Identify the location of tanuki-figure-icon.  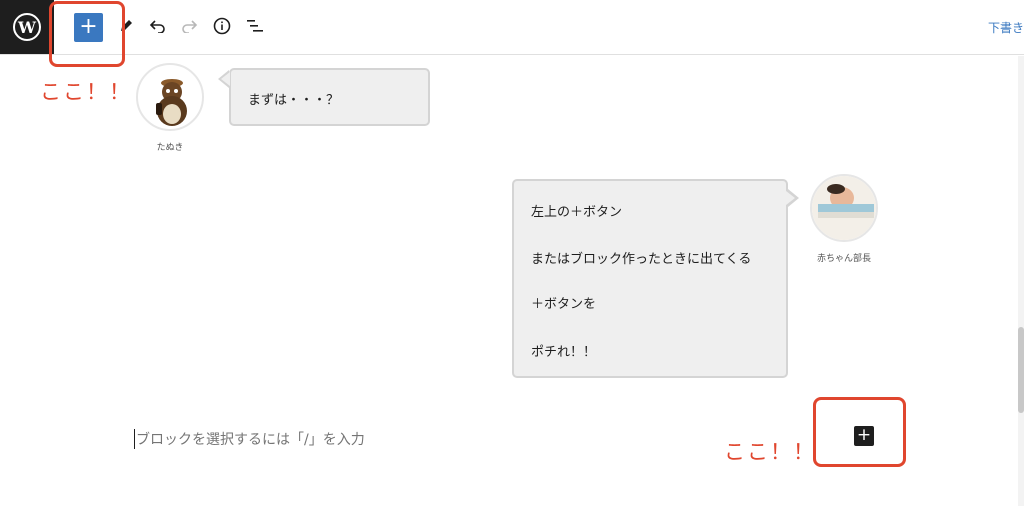
(171, 102).